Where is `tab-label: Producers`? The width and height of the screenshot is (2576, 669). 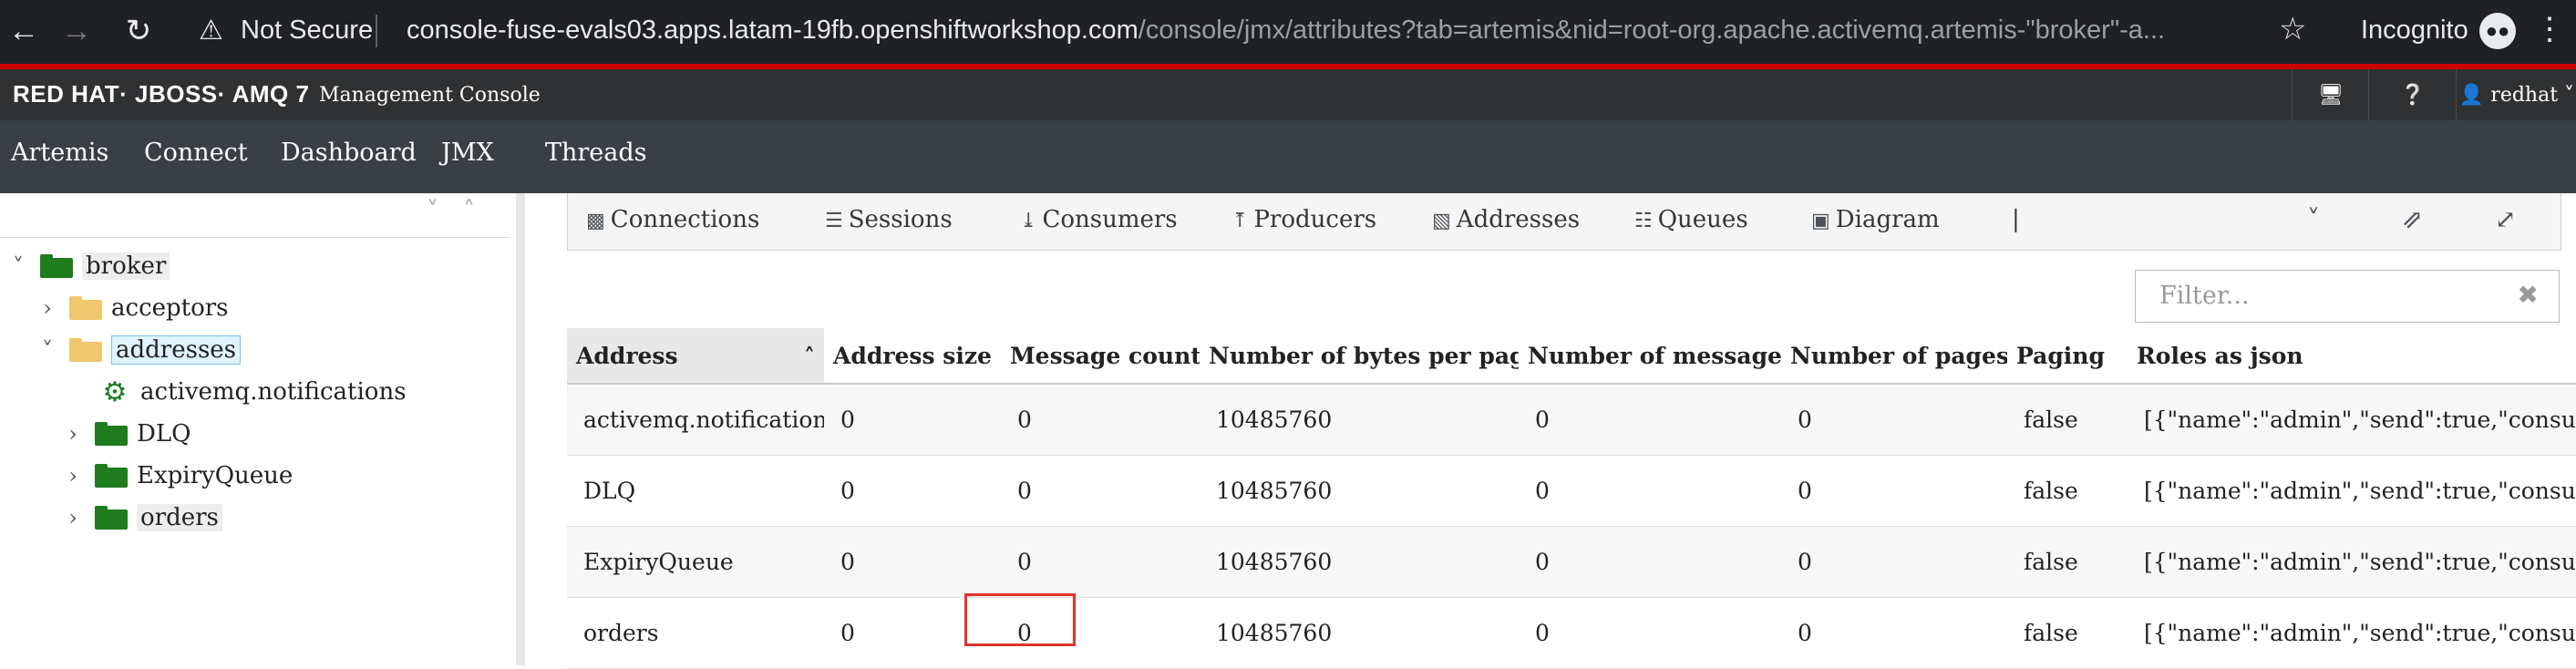 tab-label: Producers is located at coordinates (1315, 219).